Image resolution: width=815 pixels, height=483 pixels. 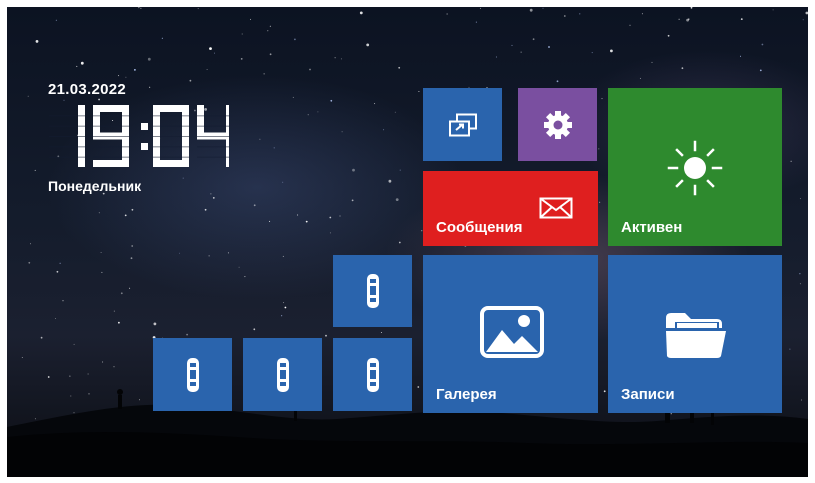 I want to click on screen-switch-icon, so click(x=462, y=124).